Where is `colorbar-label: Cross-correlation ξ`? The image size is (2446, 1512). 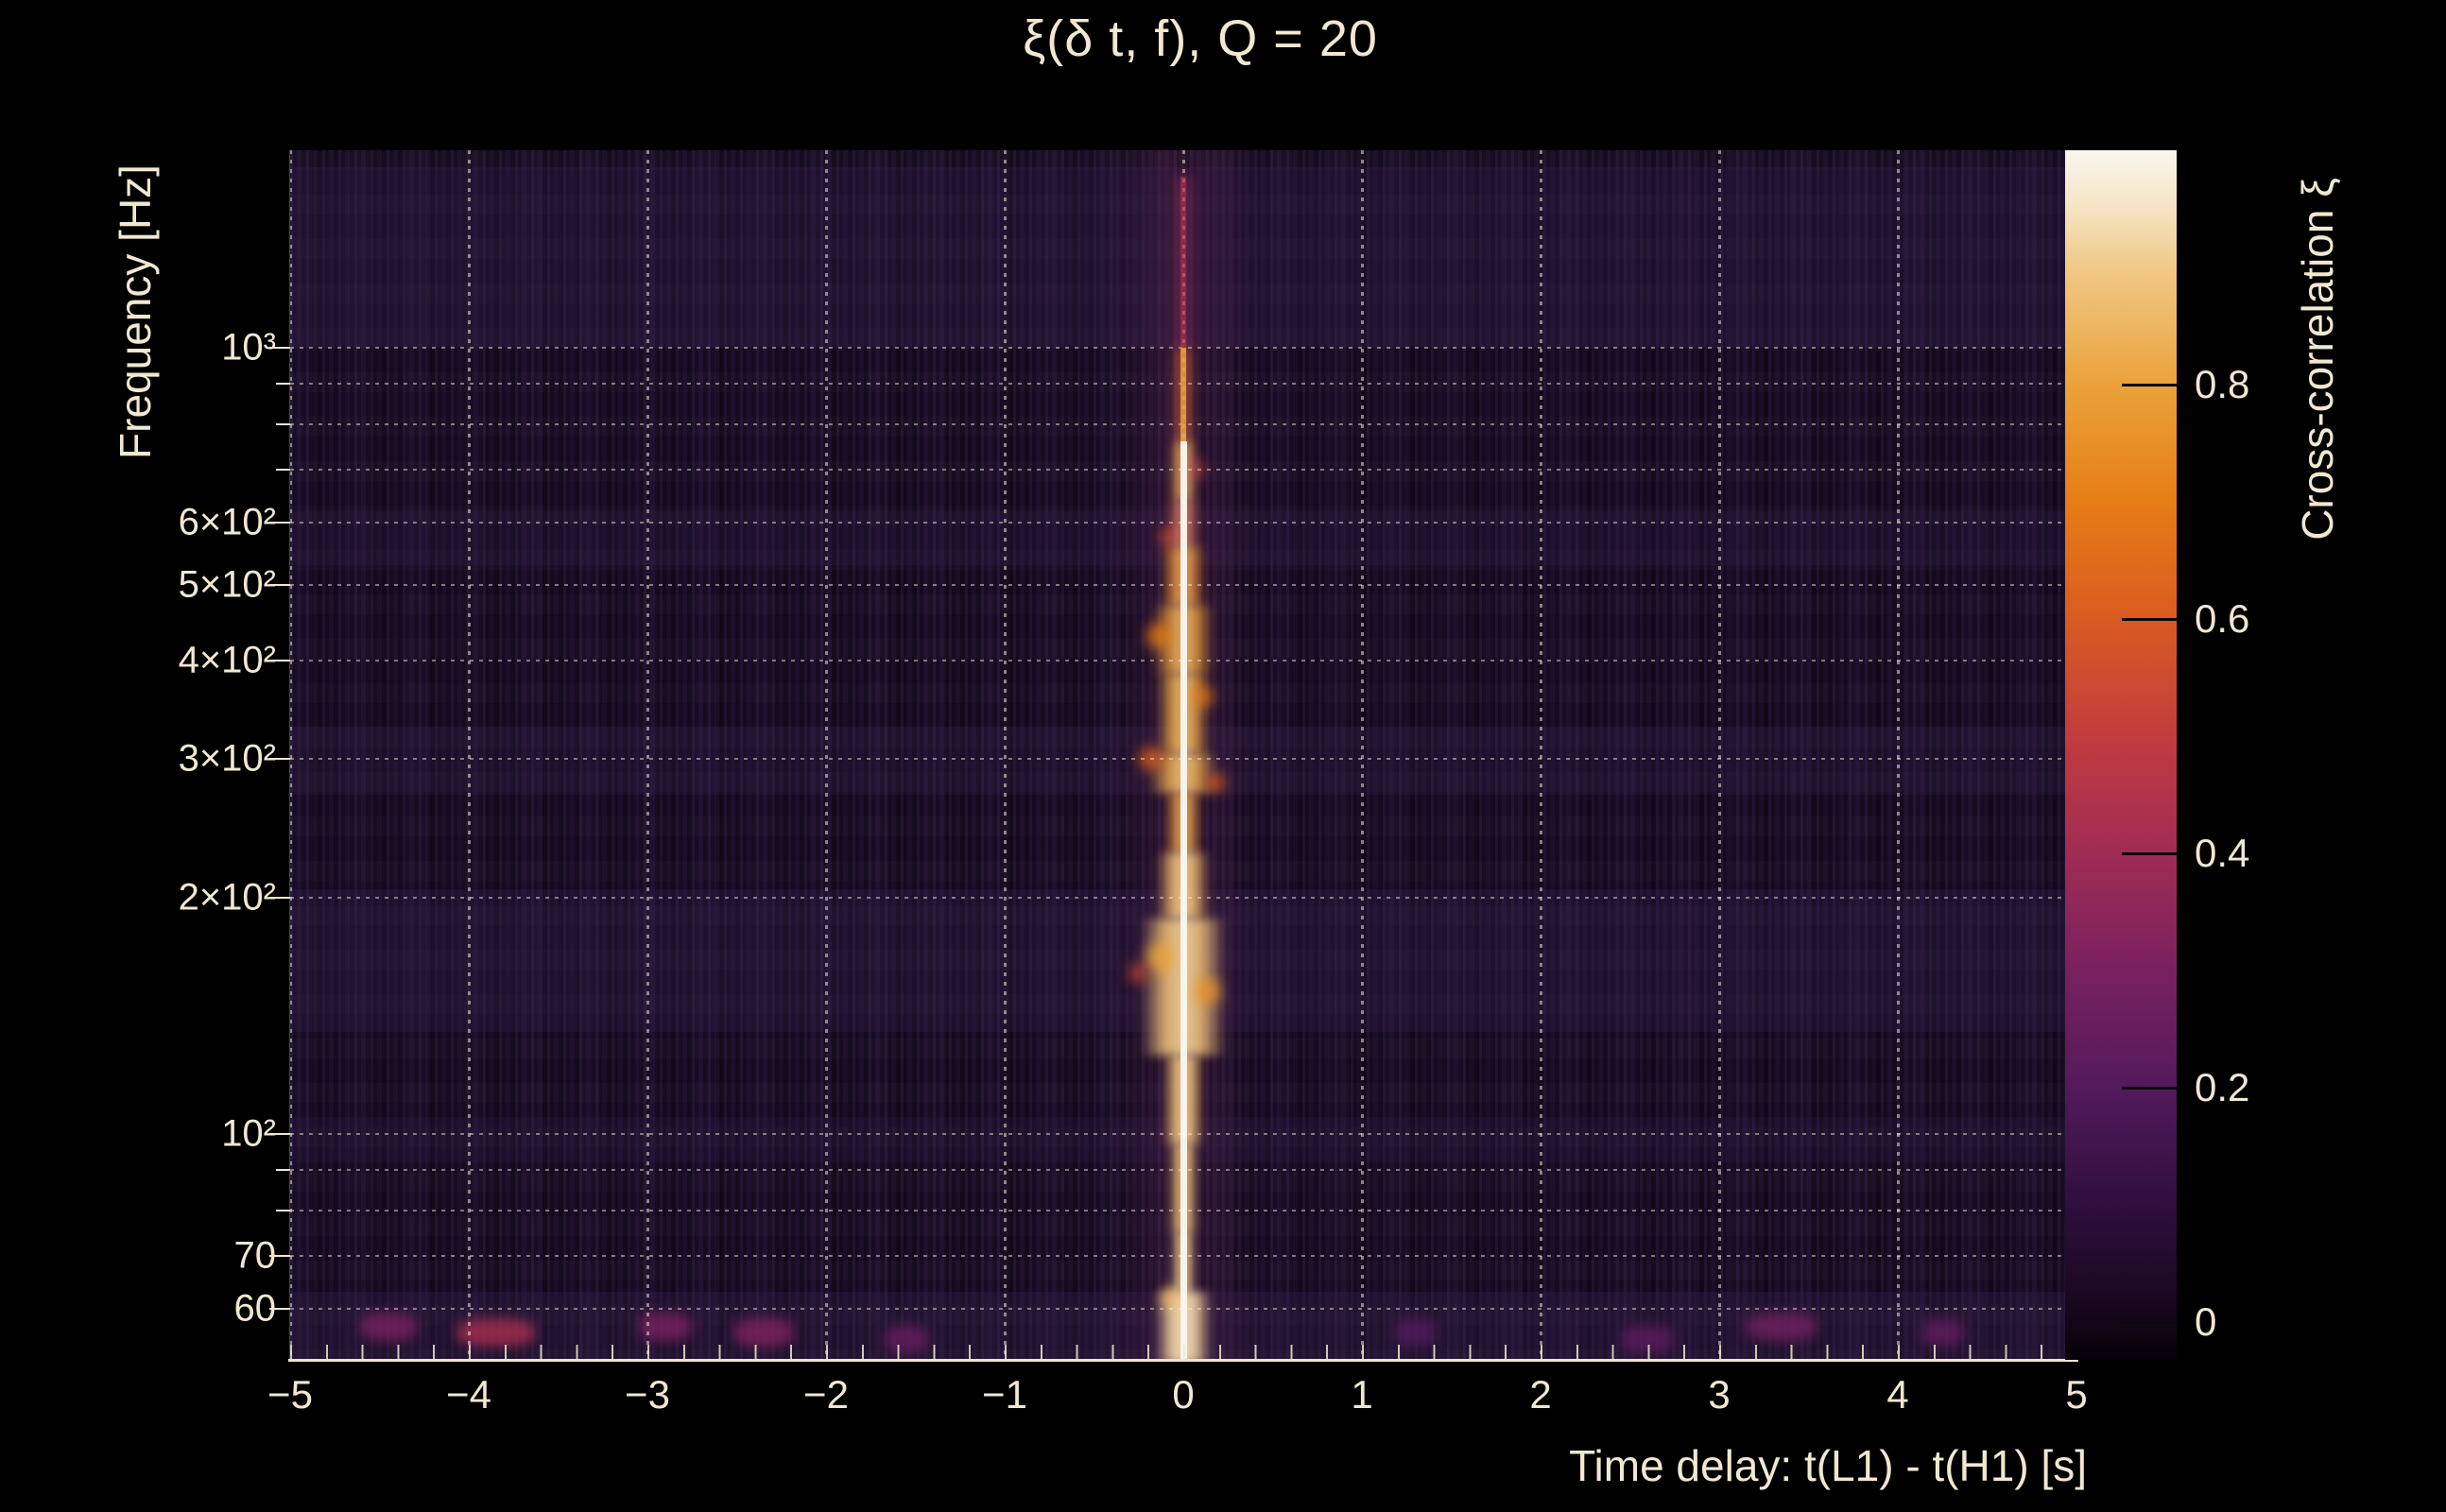 colorbar-label: Cross-correlation ξ is located at coordinates (2317, 359).